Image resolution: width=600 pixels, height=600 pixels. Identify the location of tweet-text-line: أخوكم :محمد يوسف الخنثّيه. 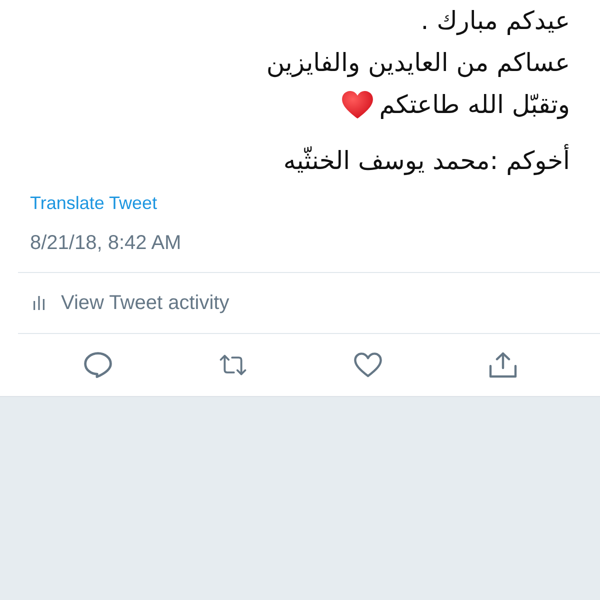
(426, 160).